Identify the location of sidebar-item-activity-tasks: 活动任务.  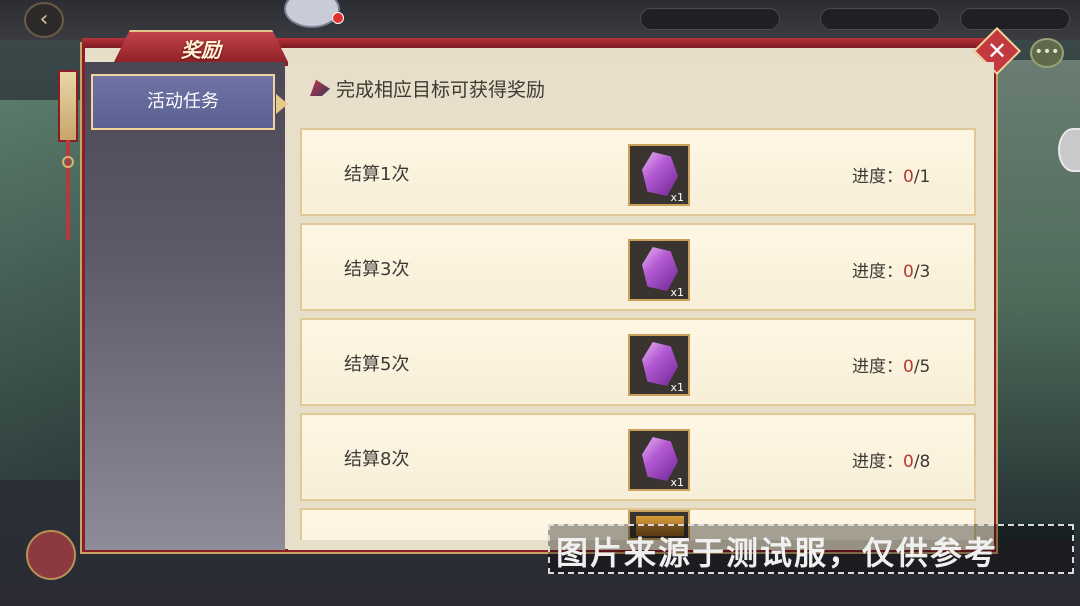
(183, 102).